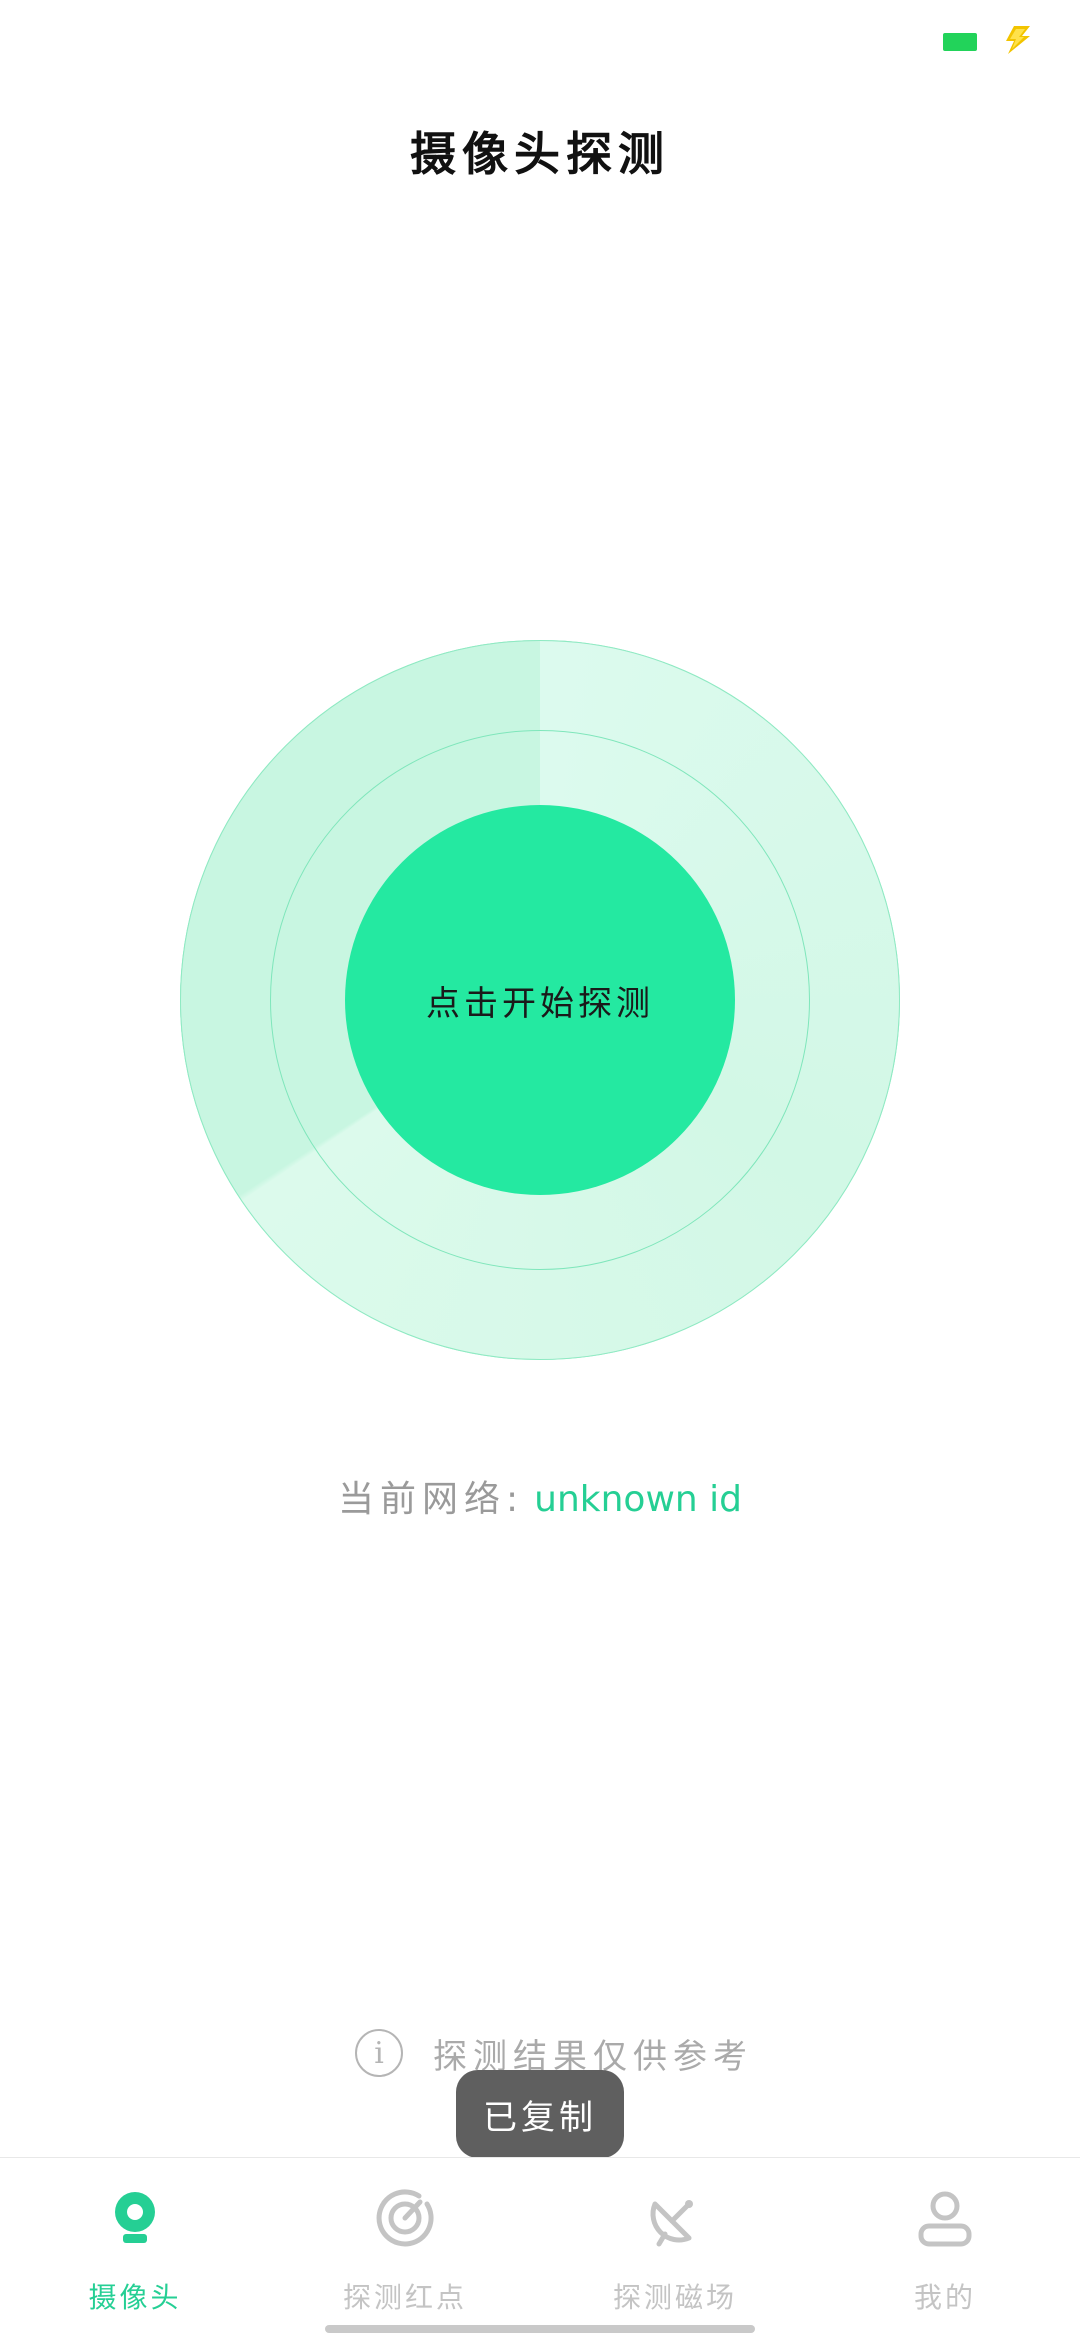 This screenshot has height=2340, width=1080. I want to click on tab-magnetic-field-label: 探测磁场, so click(674, 2297).